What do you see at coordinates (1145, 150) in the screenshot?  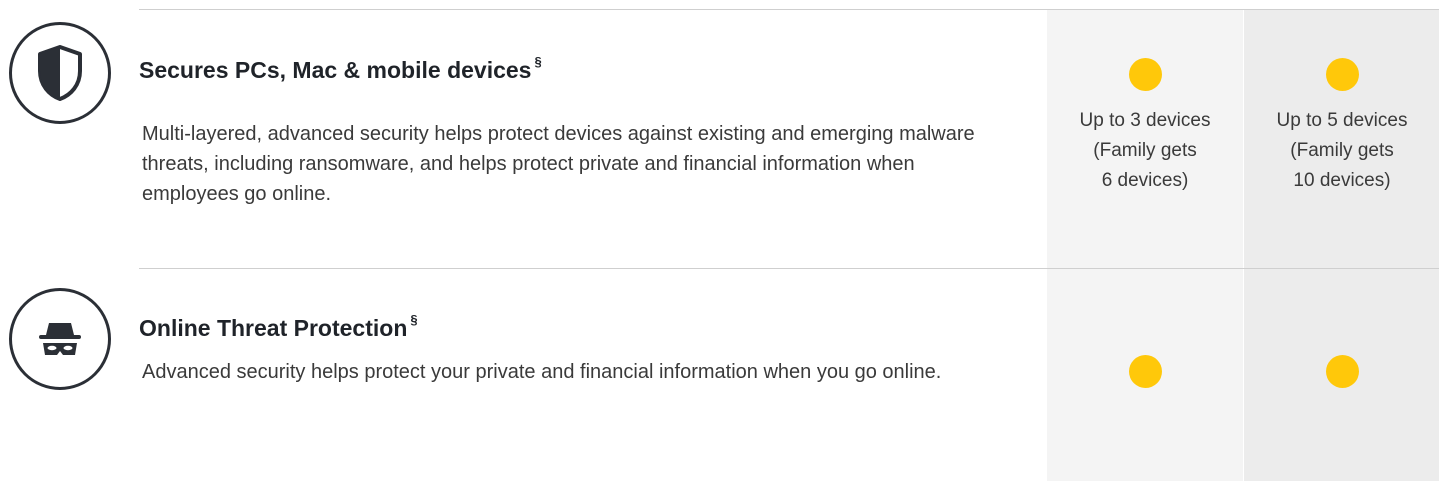 I see `plan-1-device-limit: Up to 3 devices (Family gets 6 devices)` at bounding box center [1145, 150].